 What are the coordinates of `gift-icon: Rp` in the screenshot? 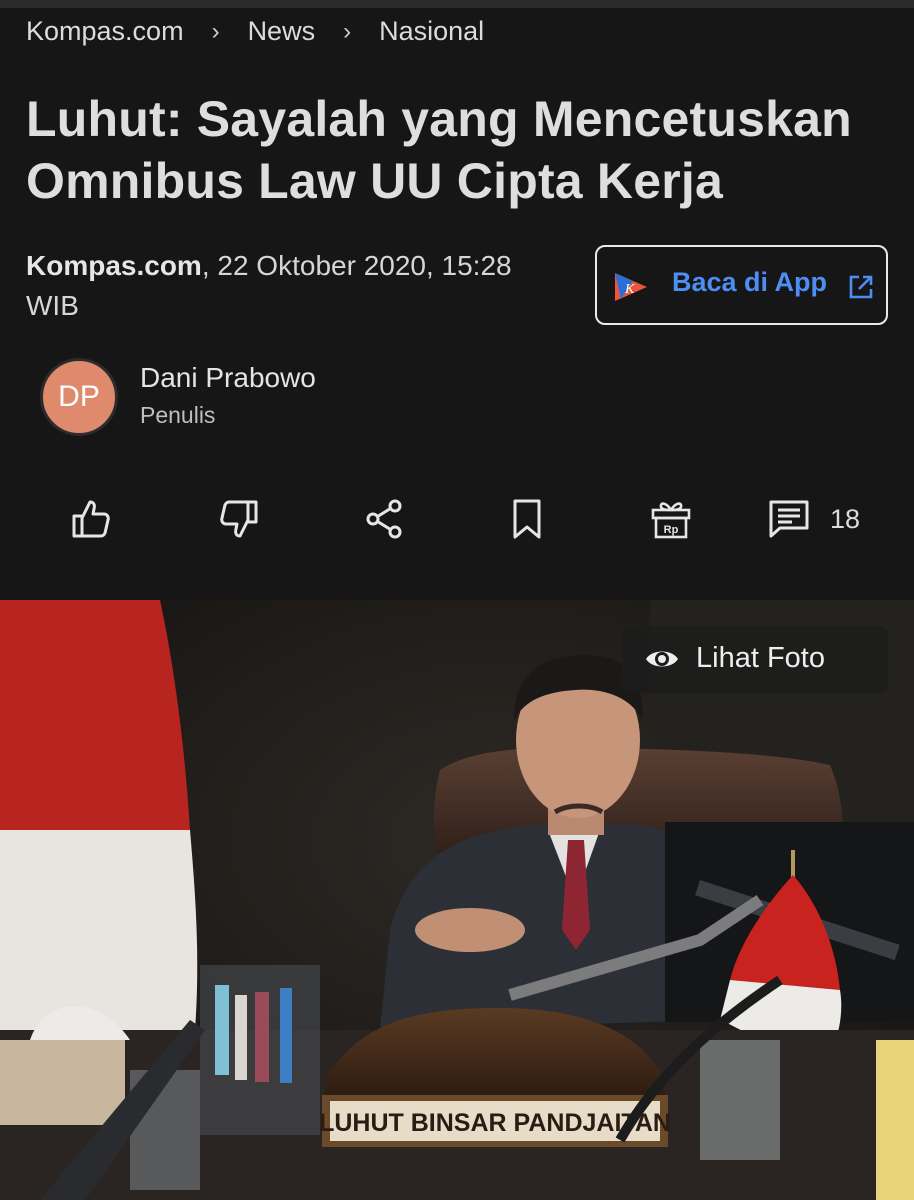 It's located at (671, 520).